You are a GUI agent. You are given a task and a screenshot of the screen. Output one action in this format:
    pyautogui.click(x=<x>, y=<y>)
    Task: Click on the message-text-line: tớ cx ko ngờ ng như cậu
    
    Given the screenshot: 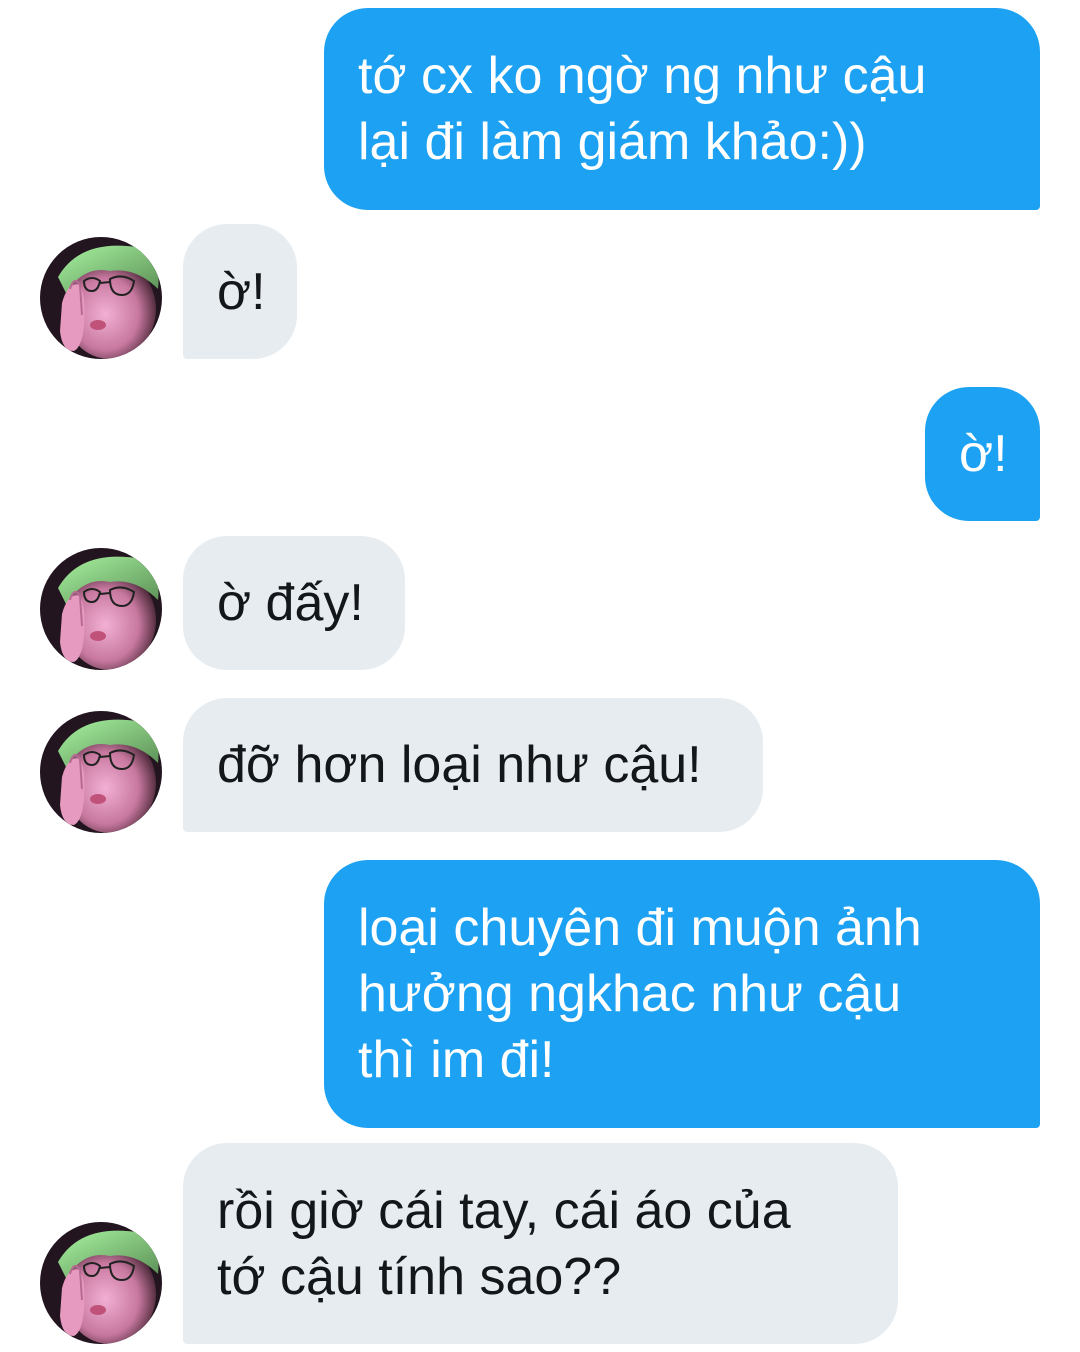 What is the action you would take?
    pyautogui.click(x=642, y=76)
    